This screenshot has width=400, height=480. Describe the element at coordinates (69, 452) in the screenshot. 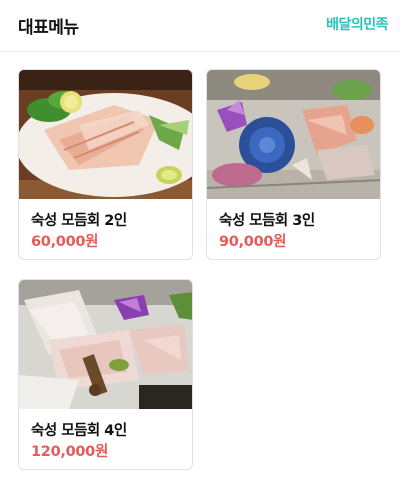

I see `menu-item-price: 120,000원` at that location.